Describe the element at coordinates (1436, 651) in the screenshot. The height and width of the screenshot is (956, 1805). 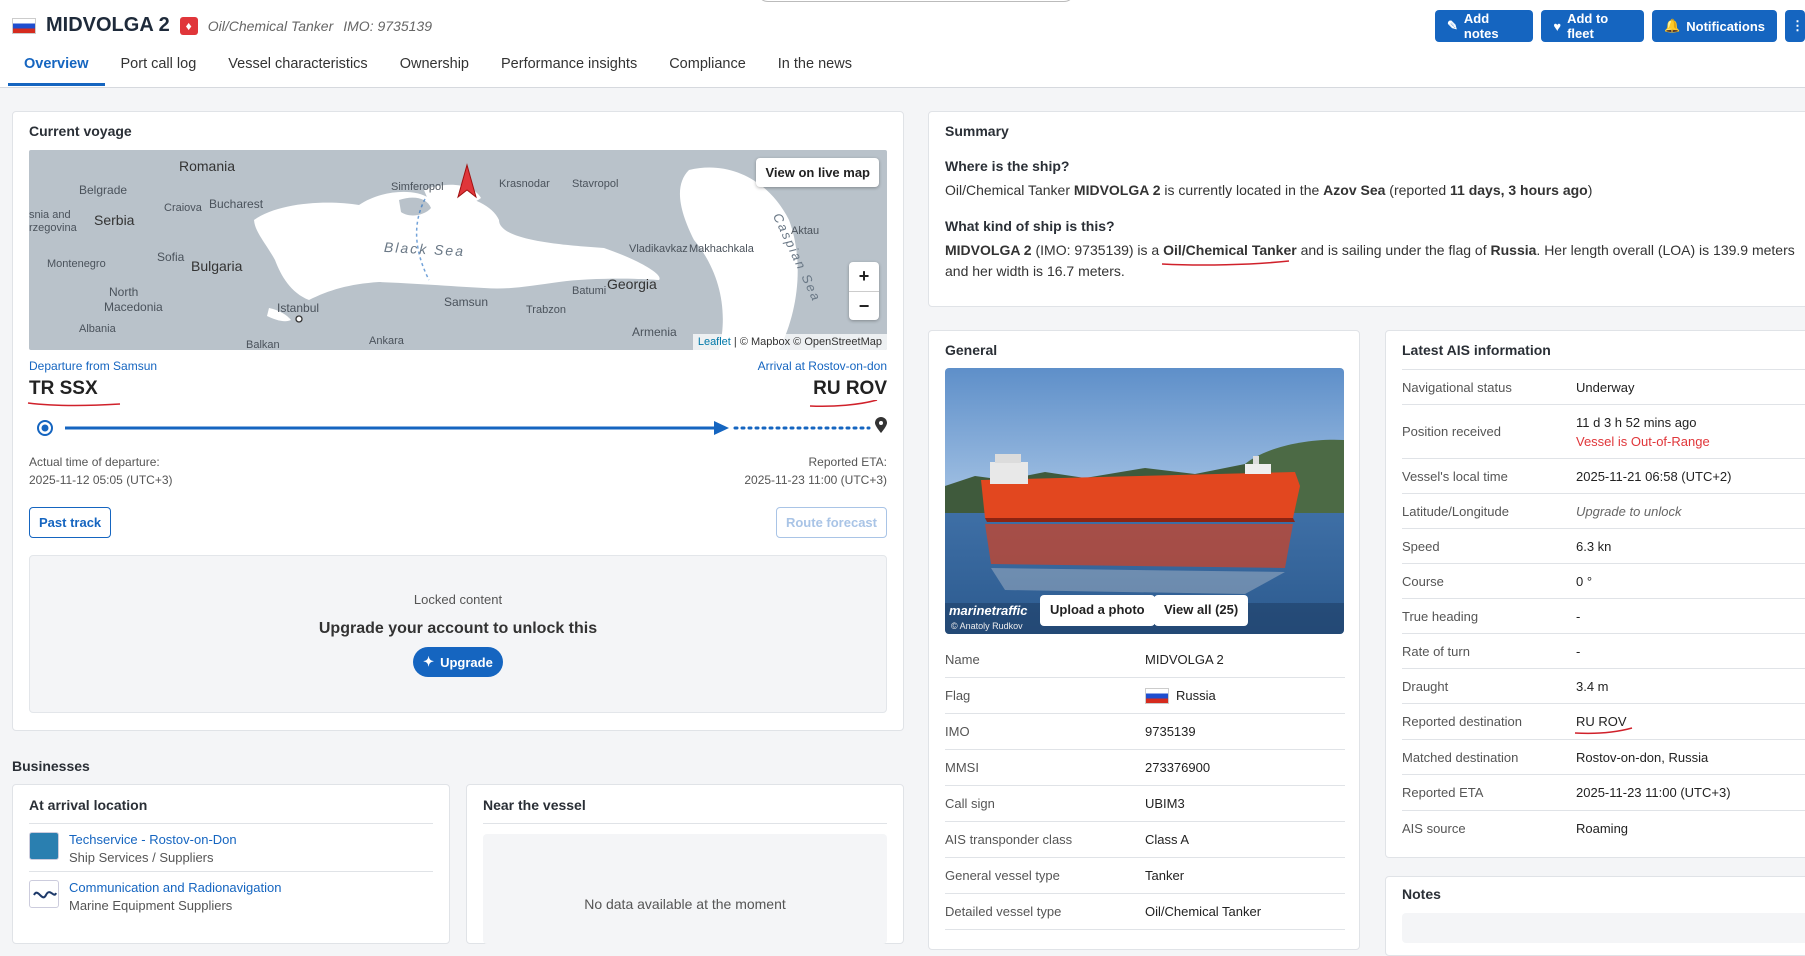
I see `row-key: Rate of turn` at that location.